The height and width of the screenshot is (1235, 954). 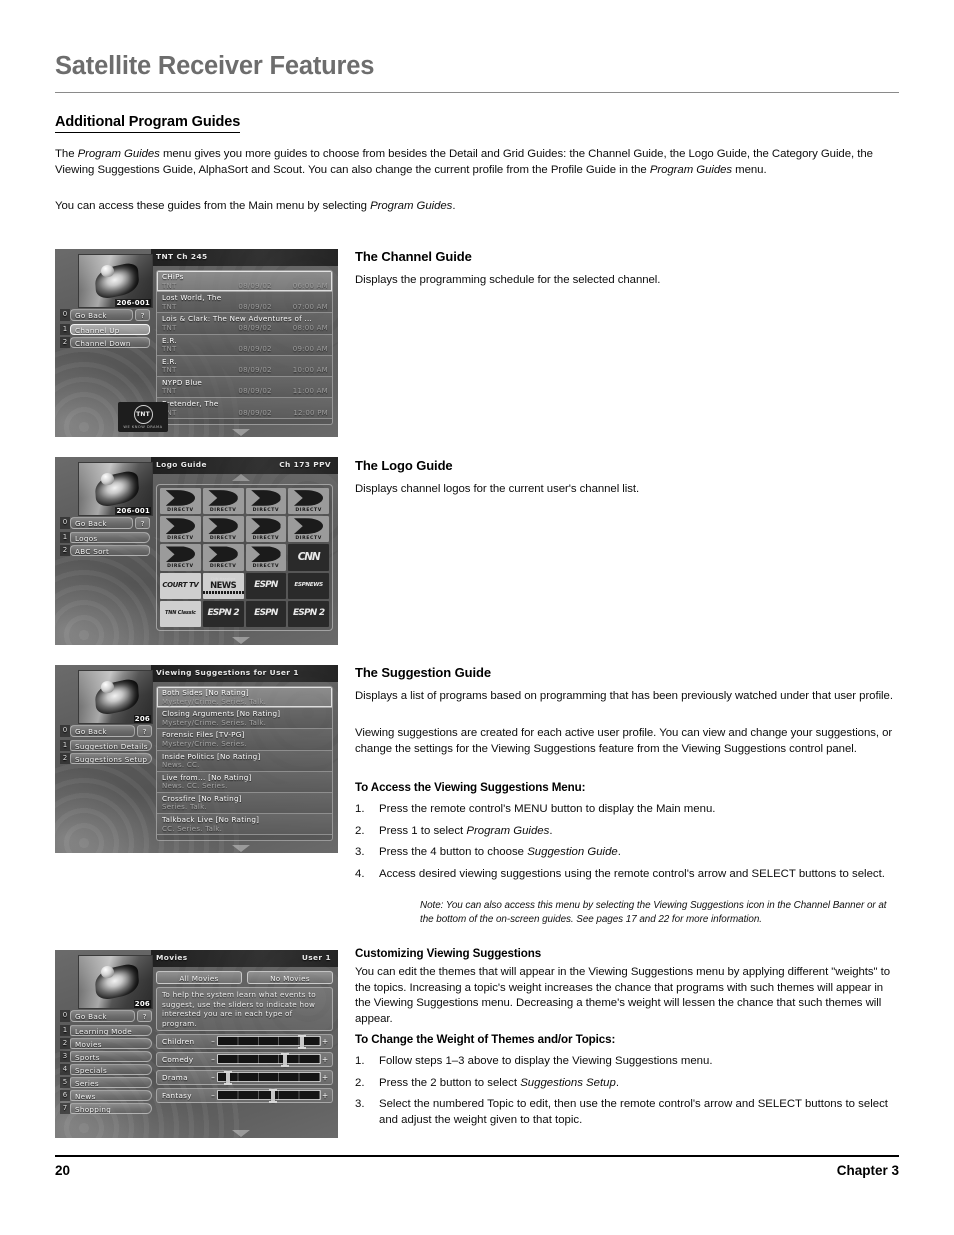 I want to click on program-time: 12:00 PM, so click(x=310, y=412).